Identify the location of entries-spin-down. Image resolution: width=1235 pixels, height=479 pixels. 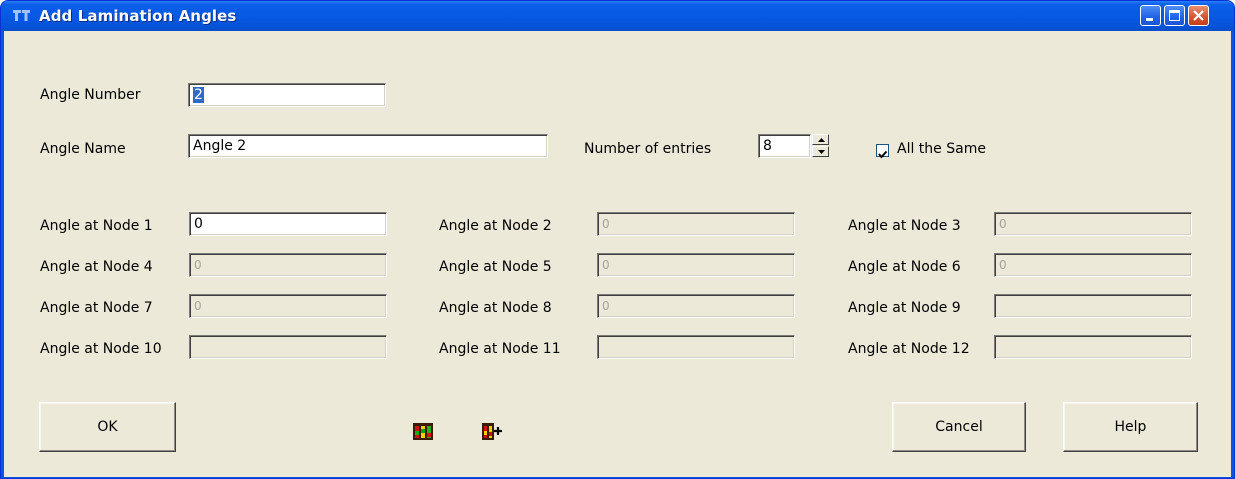
(820, 151).